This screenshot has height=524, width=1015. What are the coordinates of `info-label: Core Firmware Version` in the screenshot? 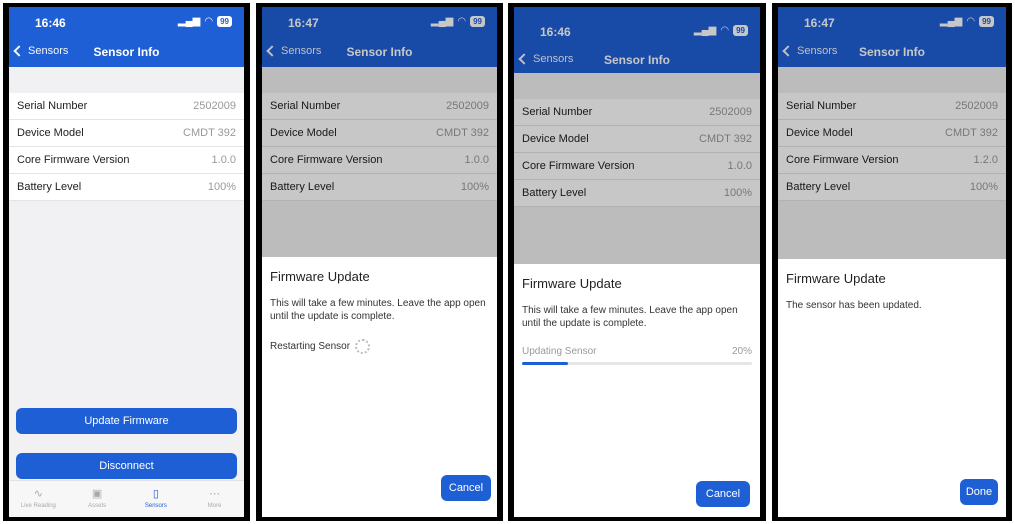 It's located at (73, 160).